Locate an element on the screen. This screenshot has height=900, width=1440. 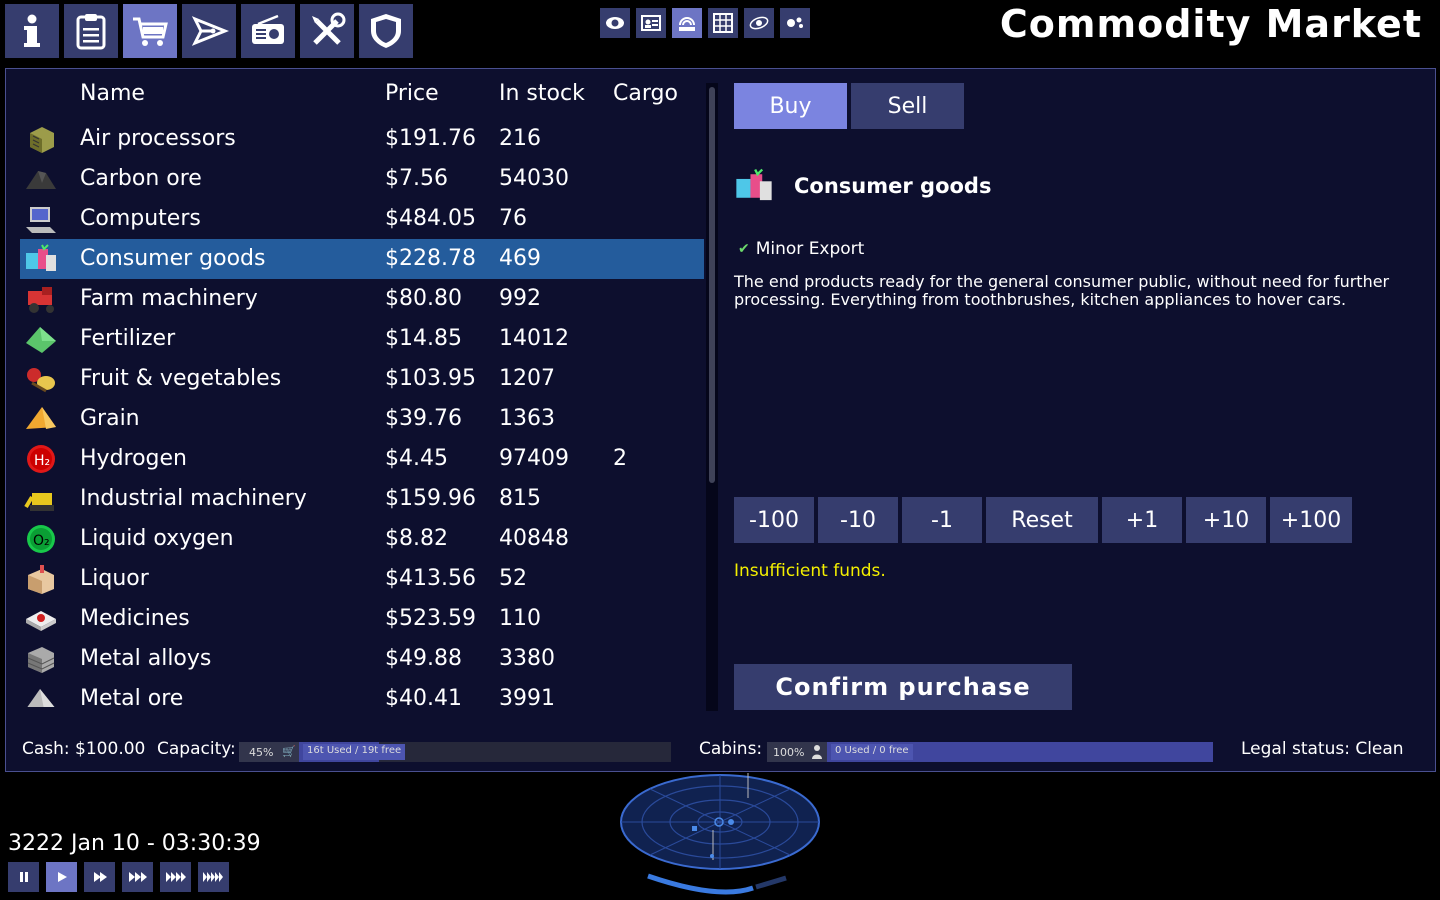
table-row: Metal alloys $49.88 3380 is located at coordinates (362, 659).